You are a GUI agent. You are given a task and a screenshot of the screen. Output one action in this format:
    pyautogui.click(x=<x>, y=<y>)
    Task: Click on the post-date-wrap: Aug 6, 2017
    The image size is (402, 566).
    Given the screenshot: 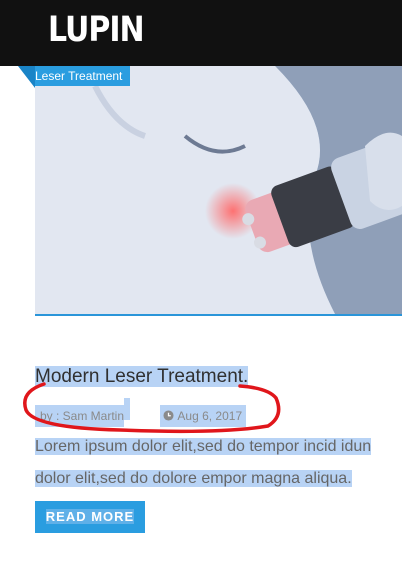 What is the action you would take?
    pyautogui.click(x=203, y=416)
    